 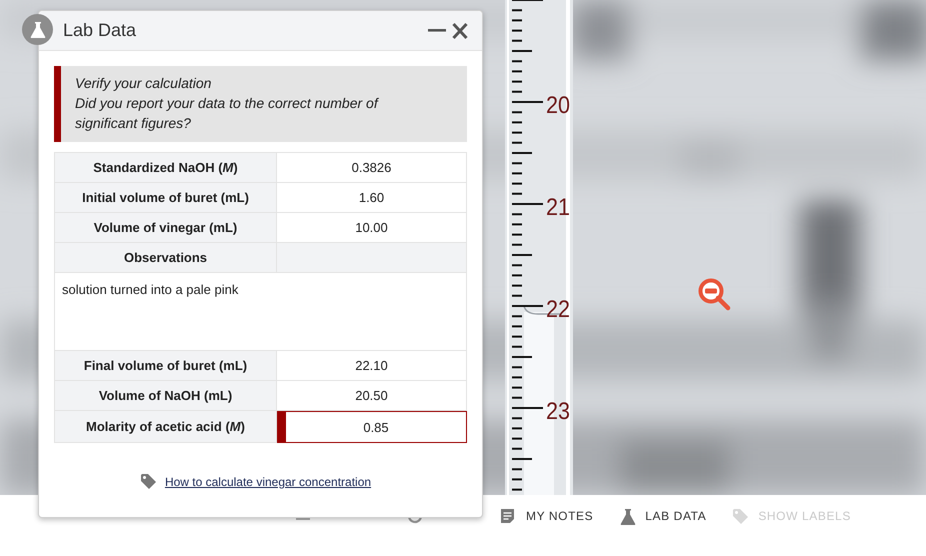 What do you see at coordinates (372, 366) in the screenshot?
I see `table-cell: 22.10` at bounding box center [372, 366].